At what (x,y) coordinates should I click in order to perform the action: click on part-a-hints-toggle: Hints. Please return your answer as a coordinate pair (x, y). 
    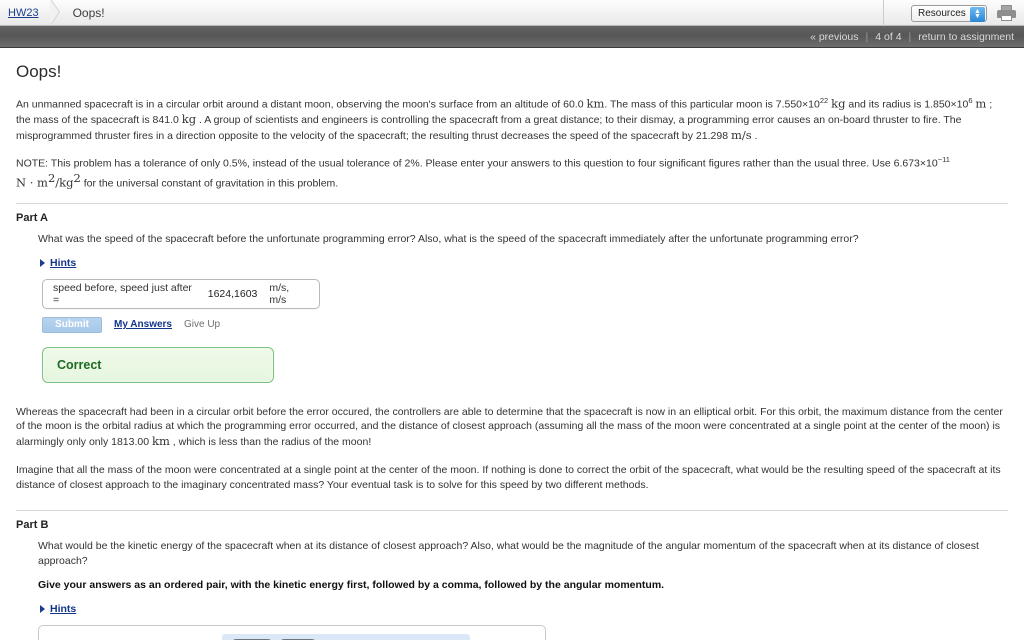
    Looking at the image, I should click on (524, 263).